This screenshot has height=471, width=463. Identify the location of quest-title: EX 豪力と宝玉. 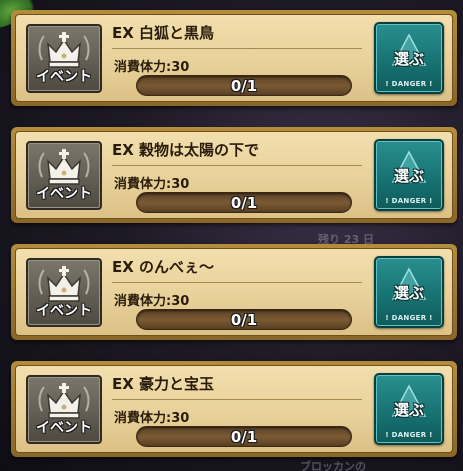
(163, 384).